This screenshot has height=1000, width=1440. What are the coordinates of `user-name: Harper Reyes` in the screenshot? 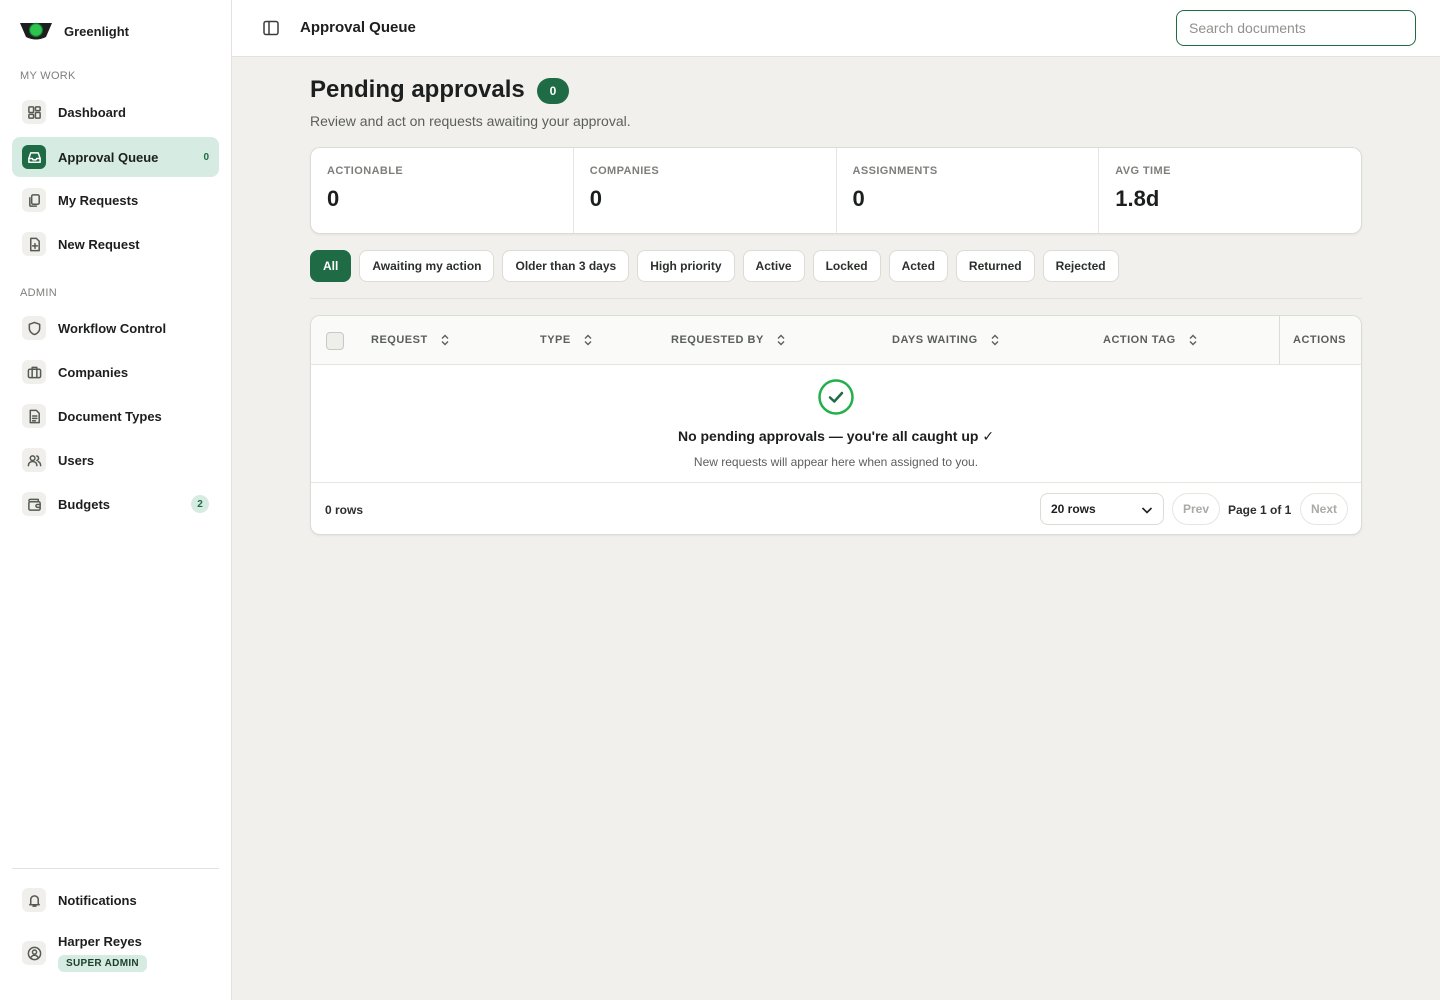 It's located at (100, 941).